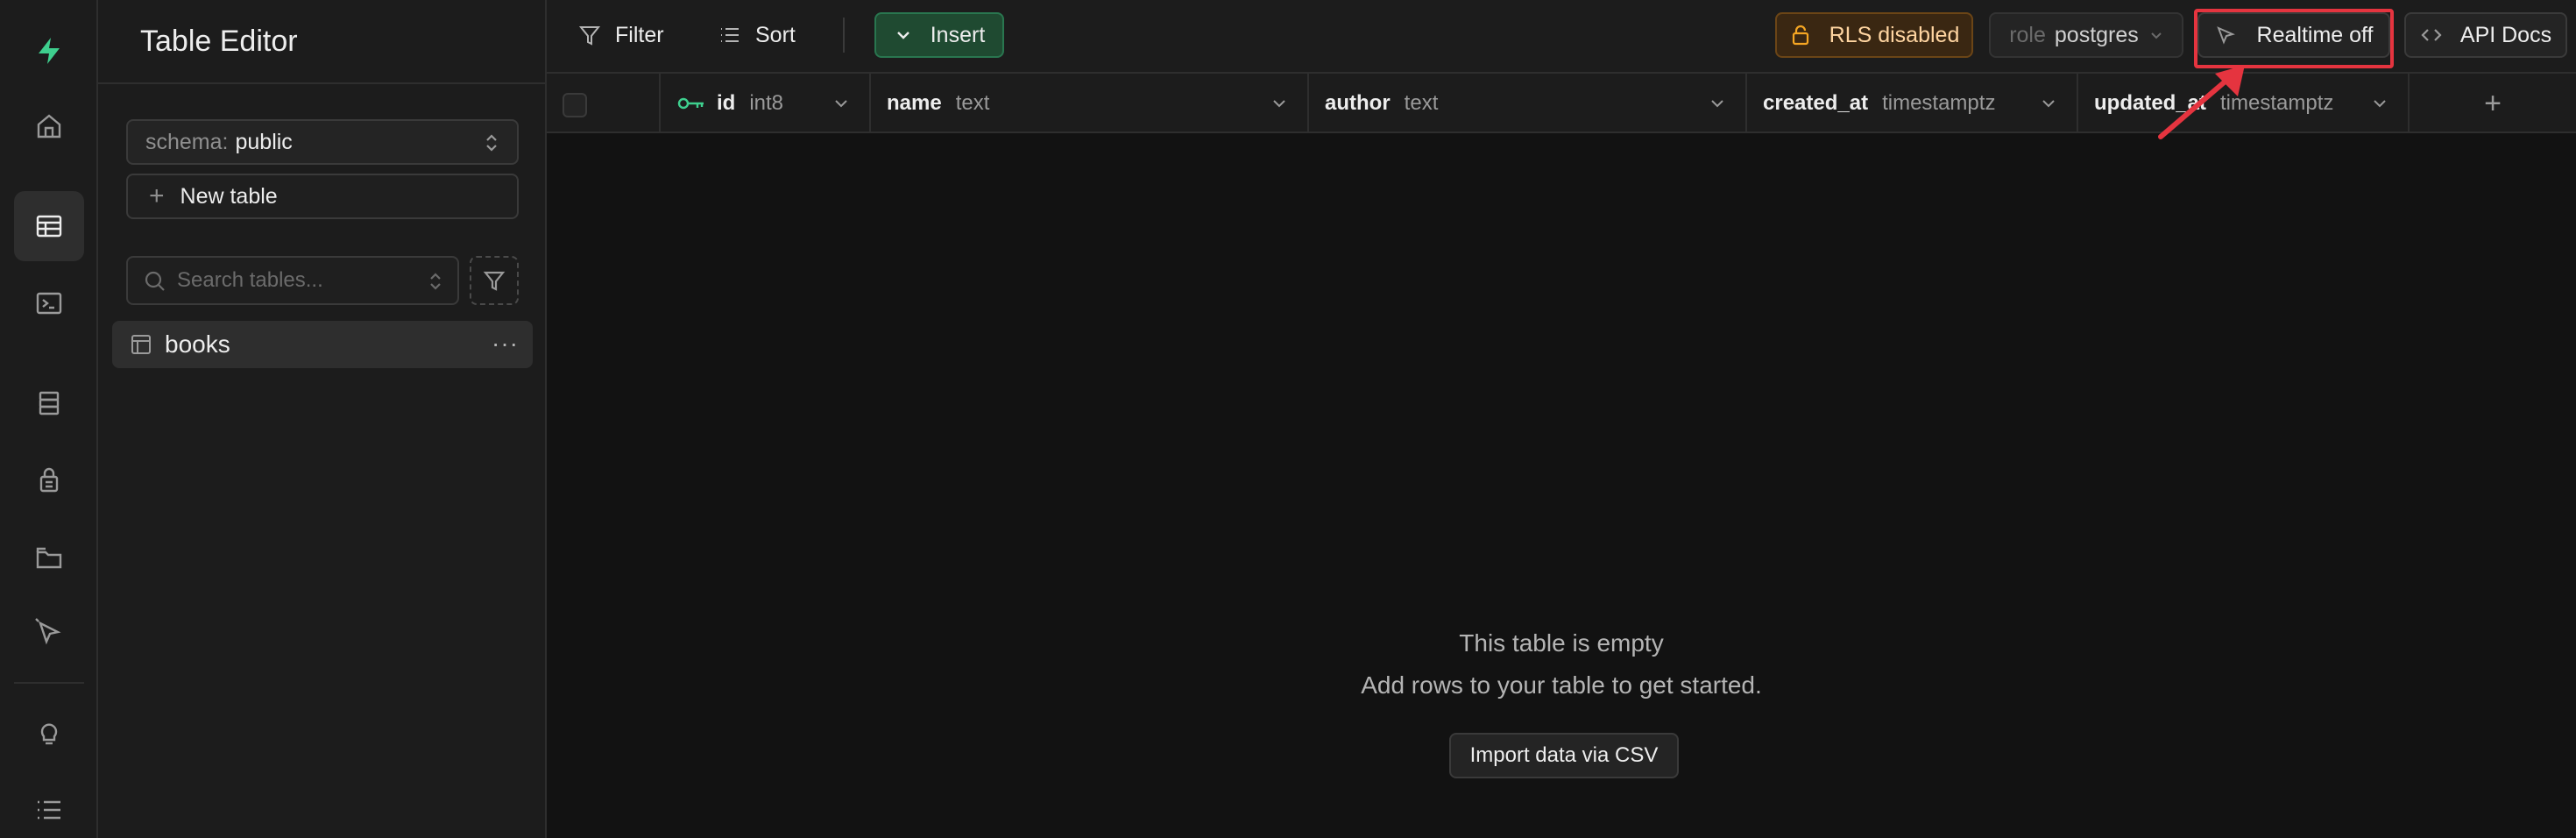 The width and height of the screenshot is (2576, 838). I want to click on import-csv-button: Import data via CSV, so click(1564, 755).